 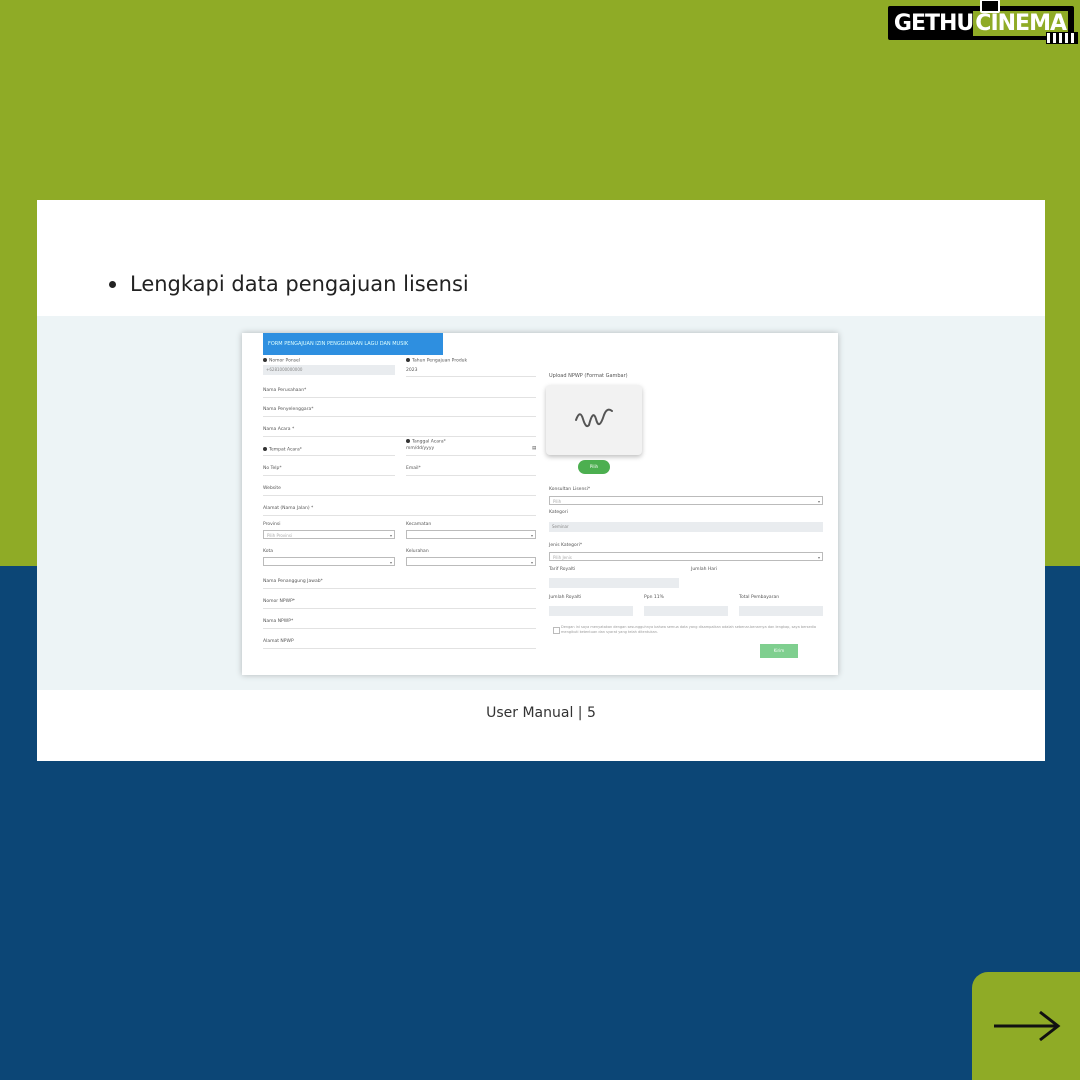 What do you see at coordinates (471, 534) in the screenshot?
I see `kecamatan-select: ▾` at bounding box center [471, 534].